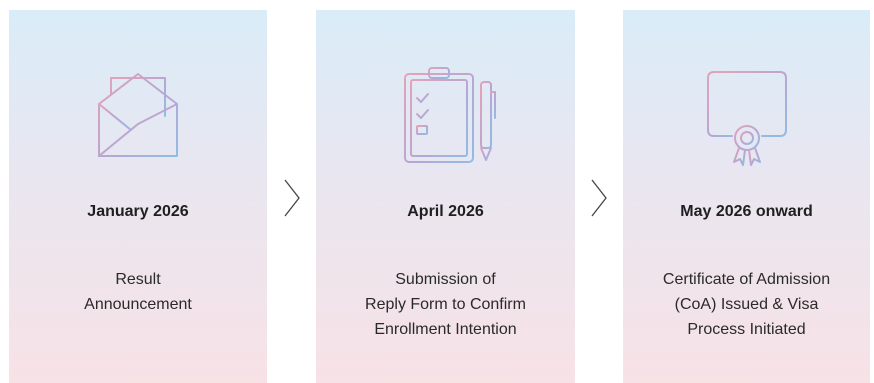 This screenshot has width=874, height=383. Describe the element at coordinates (138, 292) in the screenshot. I see `step-description: Result Announcement` at that location.